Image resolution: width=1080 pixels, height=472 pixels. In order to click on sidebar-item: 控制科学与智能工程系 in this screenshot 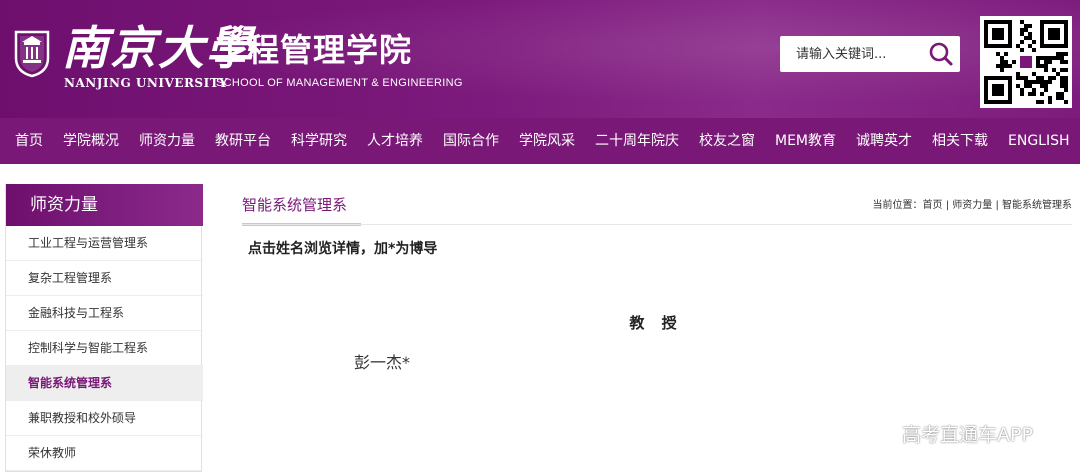, I will do `click(104, 348)`.